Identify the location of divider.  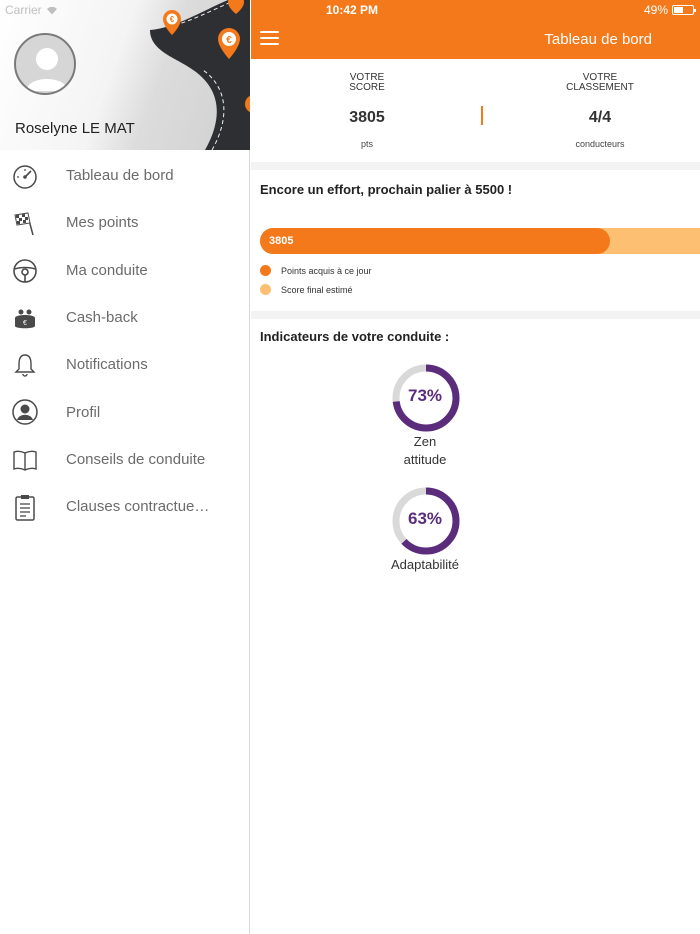
(482, 115).